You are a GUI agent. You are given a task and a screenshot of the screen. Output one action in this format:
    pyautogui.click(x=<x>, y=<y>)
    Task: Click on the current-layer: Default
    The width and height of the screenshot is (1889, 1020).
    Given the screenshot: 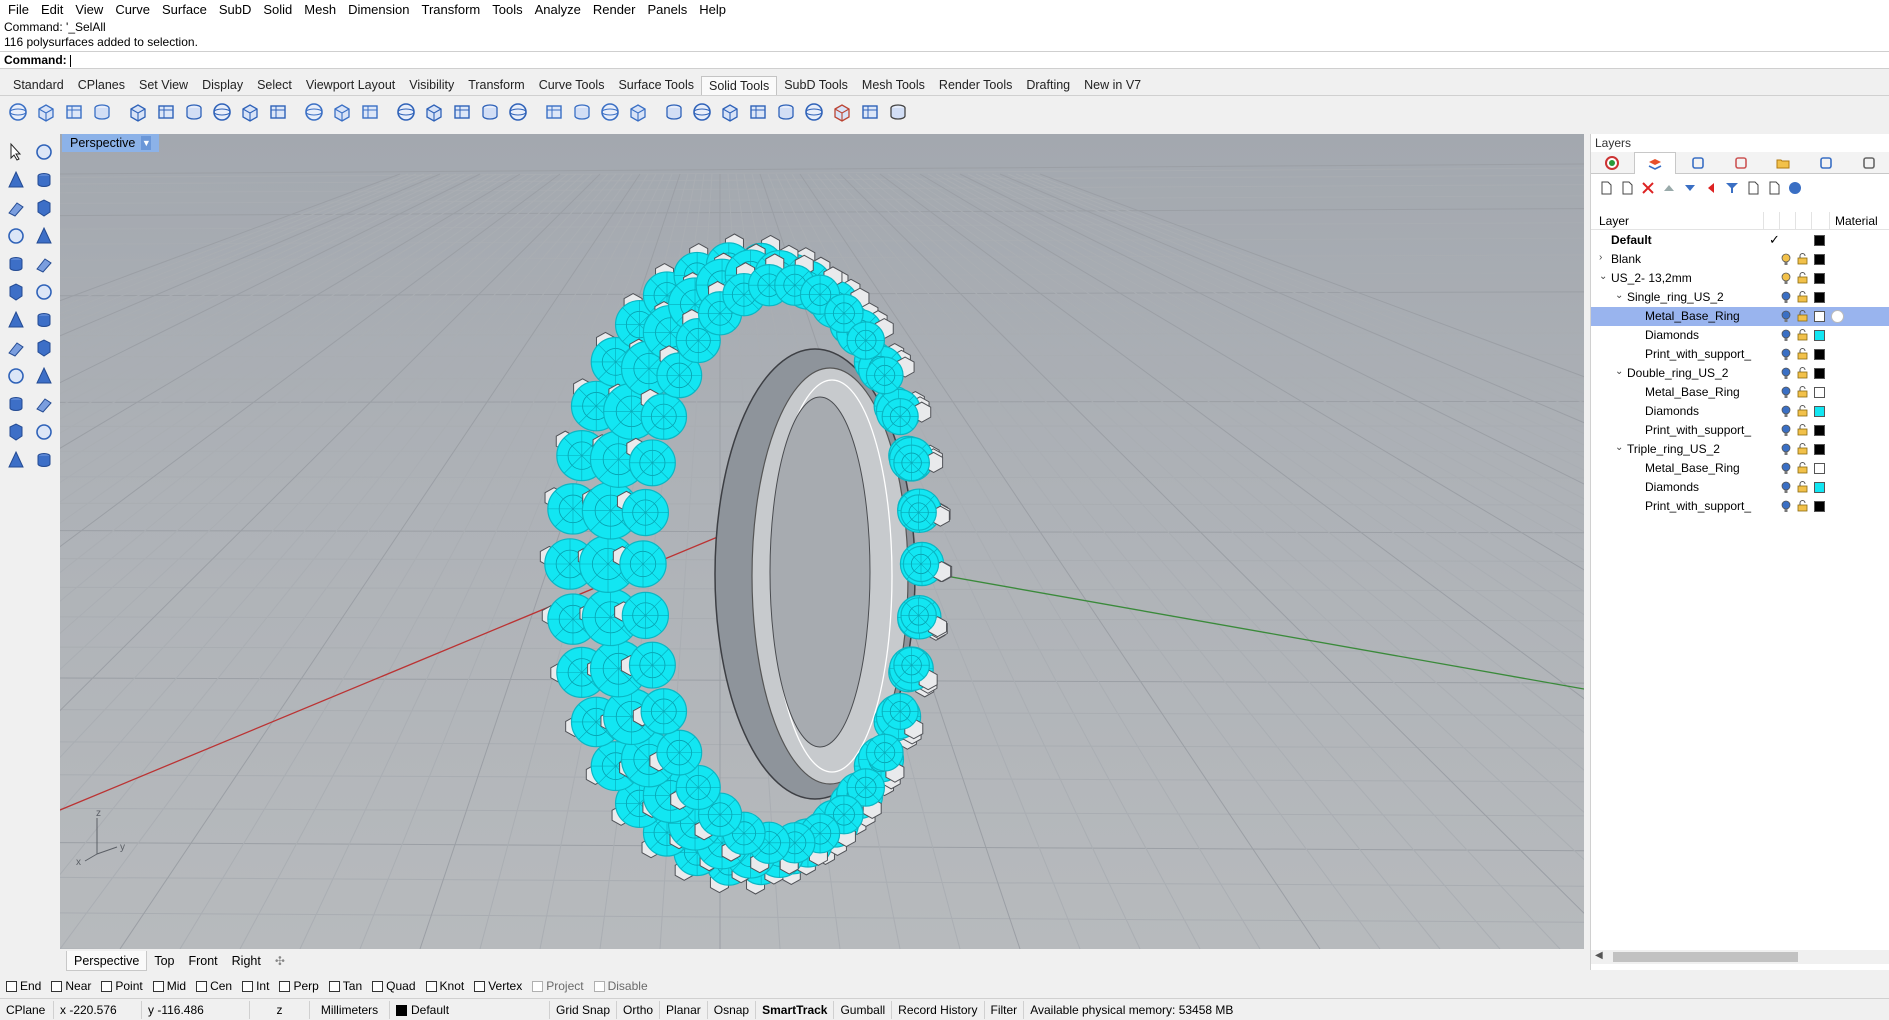 What is the action you would take?
    pyautogui.click(x=470, y=1009)
    